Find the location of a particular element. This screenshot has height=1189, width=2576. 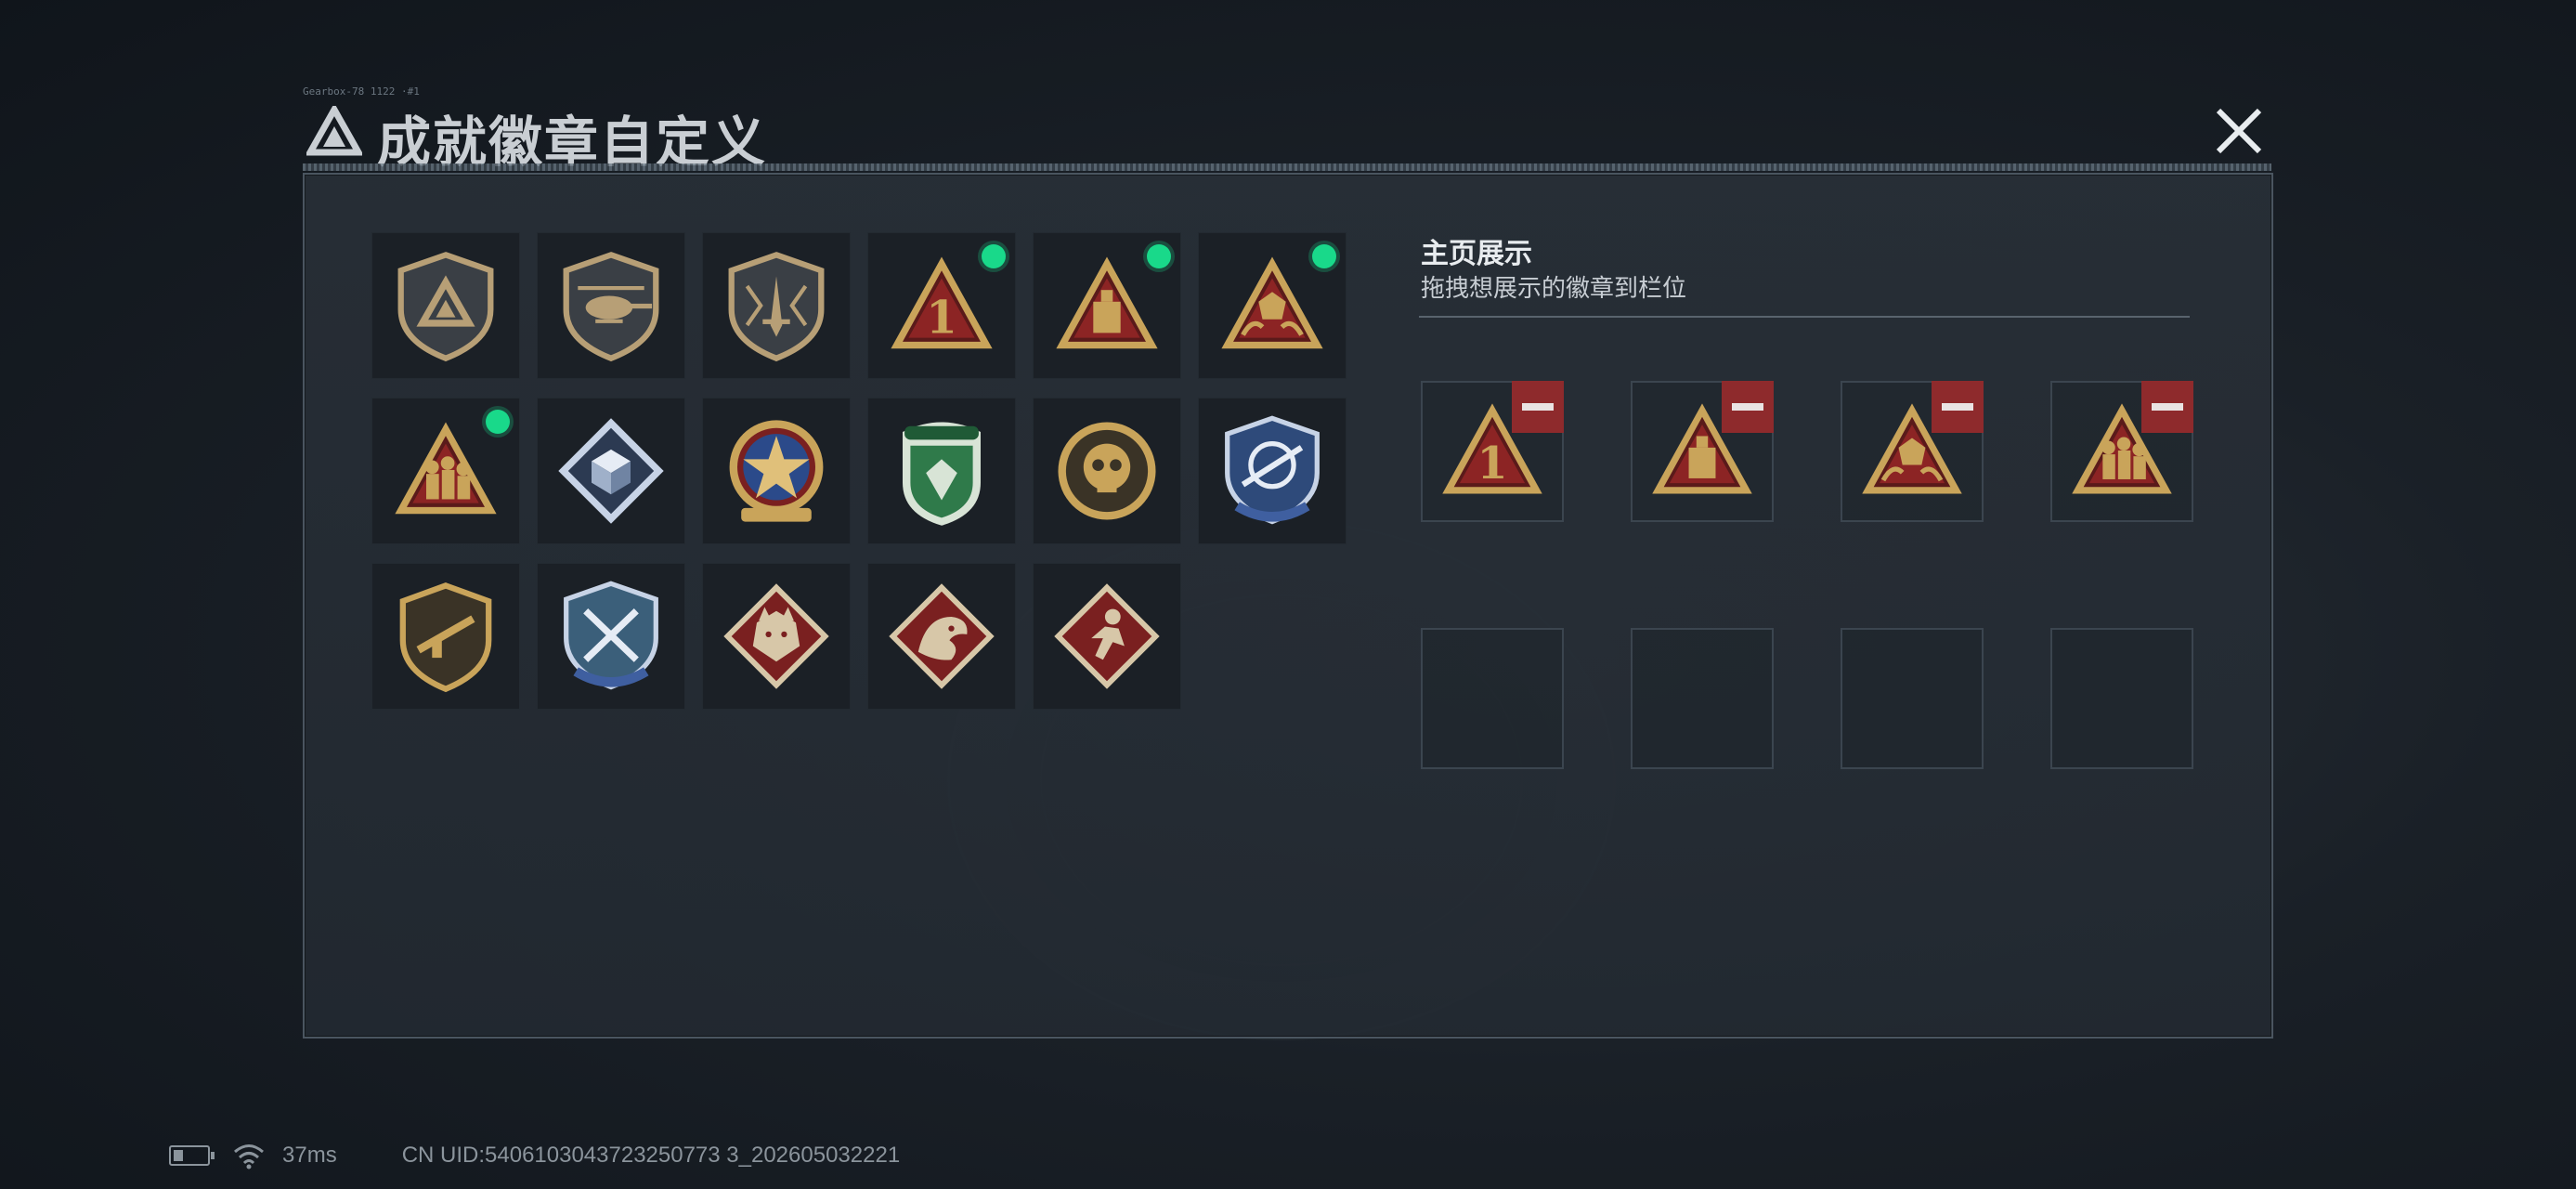

diamond-cube-icon is located at coordinates (612, 470).